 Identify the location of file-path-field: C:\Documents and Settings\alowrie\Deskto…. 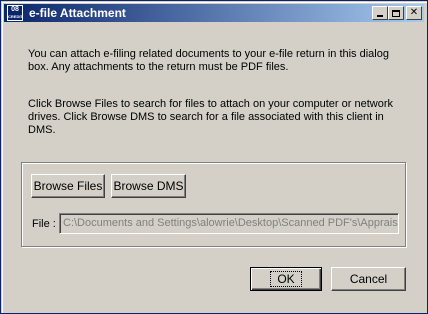
(229, 223).